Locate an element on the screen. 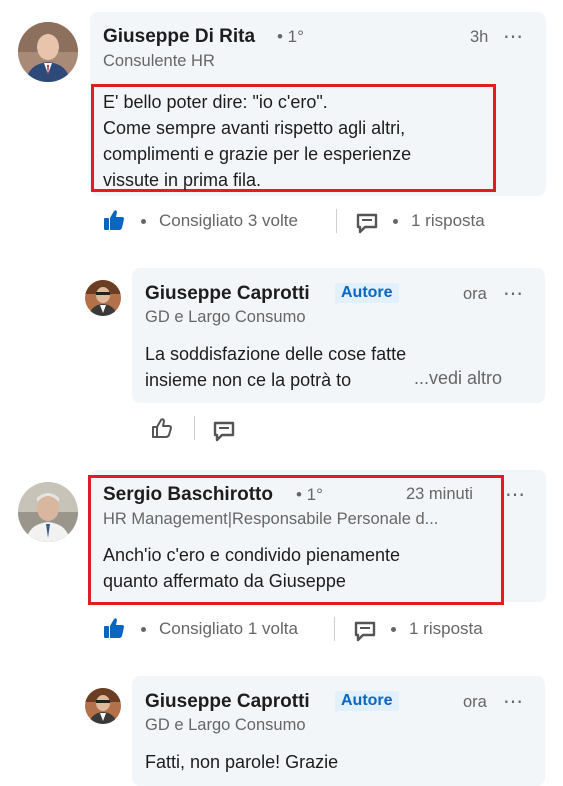  comment-text-line: Come sempre avanti rispetto agli altri, is located at coordinates (254, 128).